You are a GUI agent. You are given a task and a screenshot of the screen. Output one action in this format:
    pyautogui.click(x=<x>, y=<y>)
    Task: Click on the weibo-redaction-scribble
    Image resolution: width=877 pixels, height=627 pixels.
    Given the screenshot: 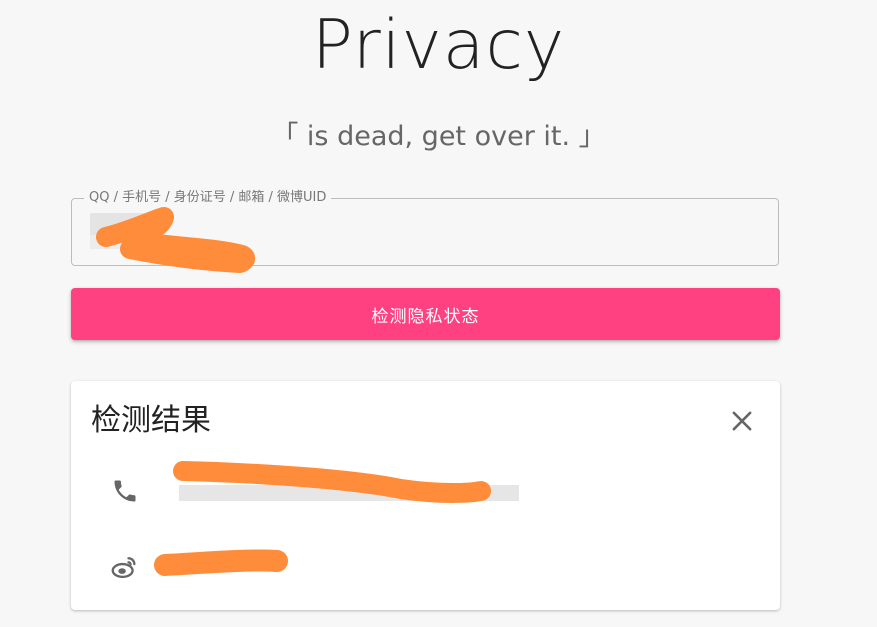 What is the action you would take?
    pyautogui.click(x=221, y=562)
    